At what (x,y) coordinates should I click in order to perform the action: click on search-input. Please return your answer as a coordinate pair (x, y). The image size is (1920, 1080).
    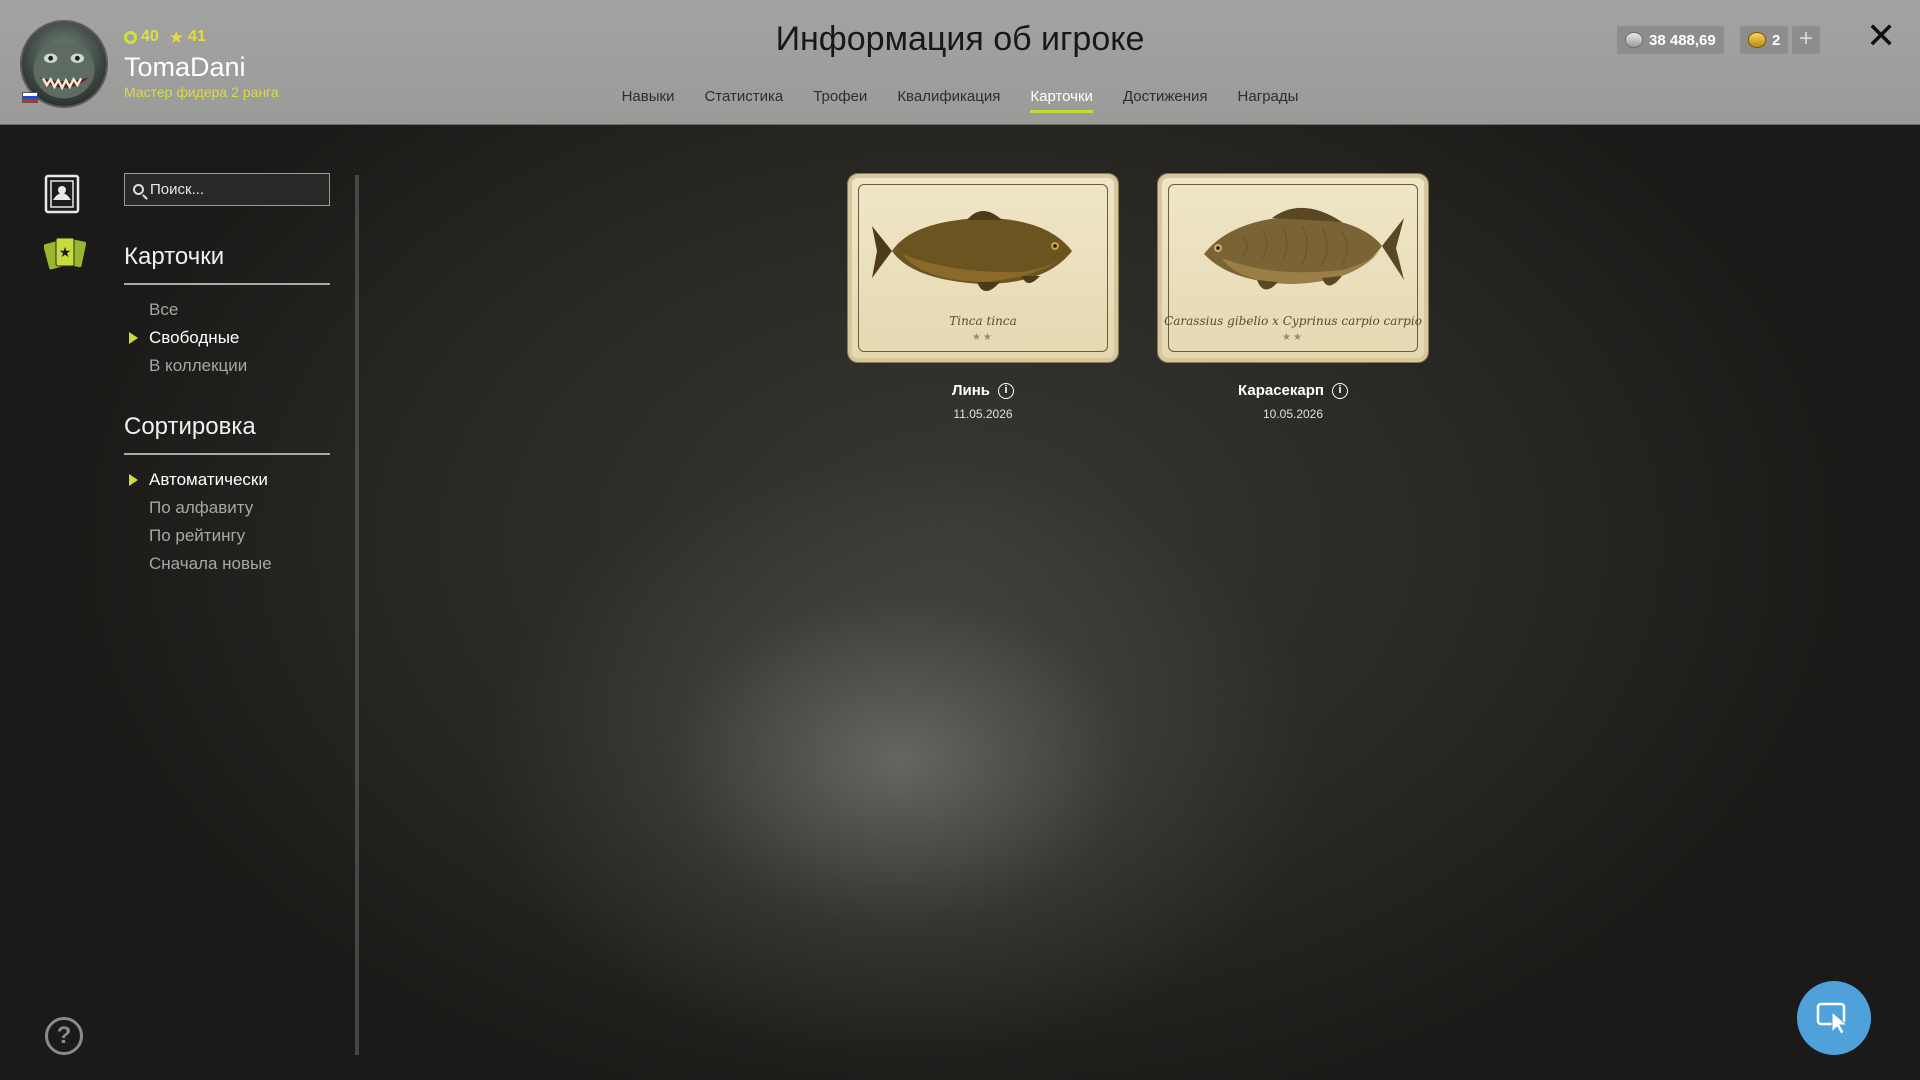
    Looking at the image, I should click on (235, 189).